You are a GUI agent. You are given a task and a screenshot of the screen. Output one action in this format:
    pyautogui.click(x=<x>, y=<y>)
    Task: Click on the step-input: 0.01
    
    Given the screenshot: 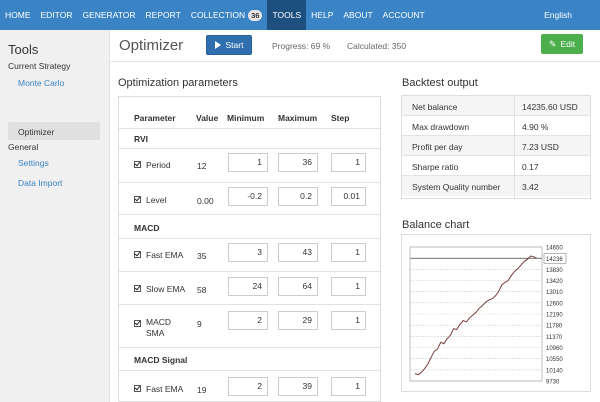 What is the action you would take?
    pyautogui.click(x=348, y=196)
    